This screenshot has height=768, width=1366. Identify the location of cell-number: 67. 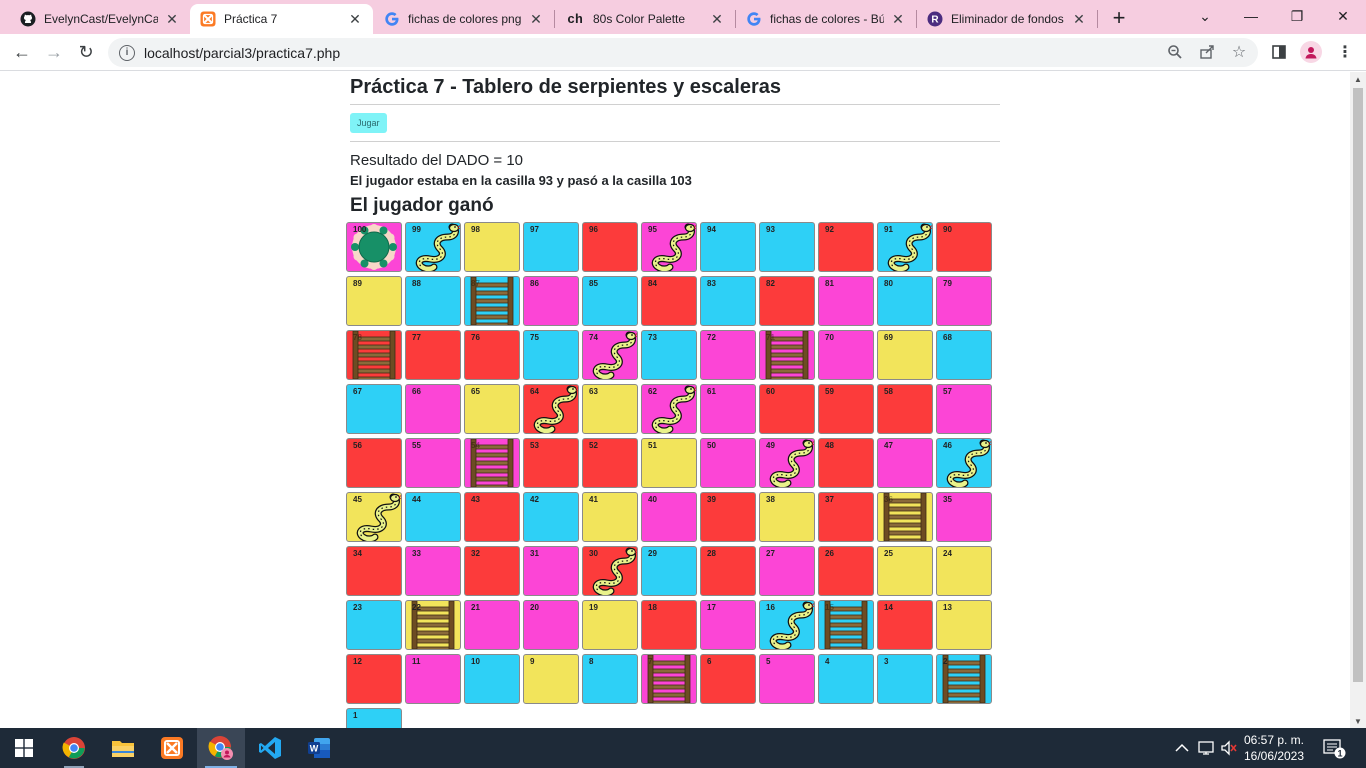
(357, 391).